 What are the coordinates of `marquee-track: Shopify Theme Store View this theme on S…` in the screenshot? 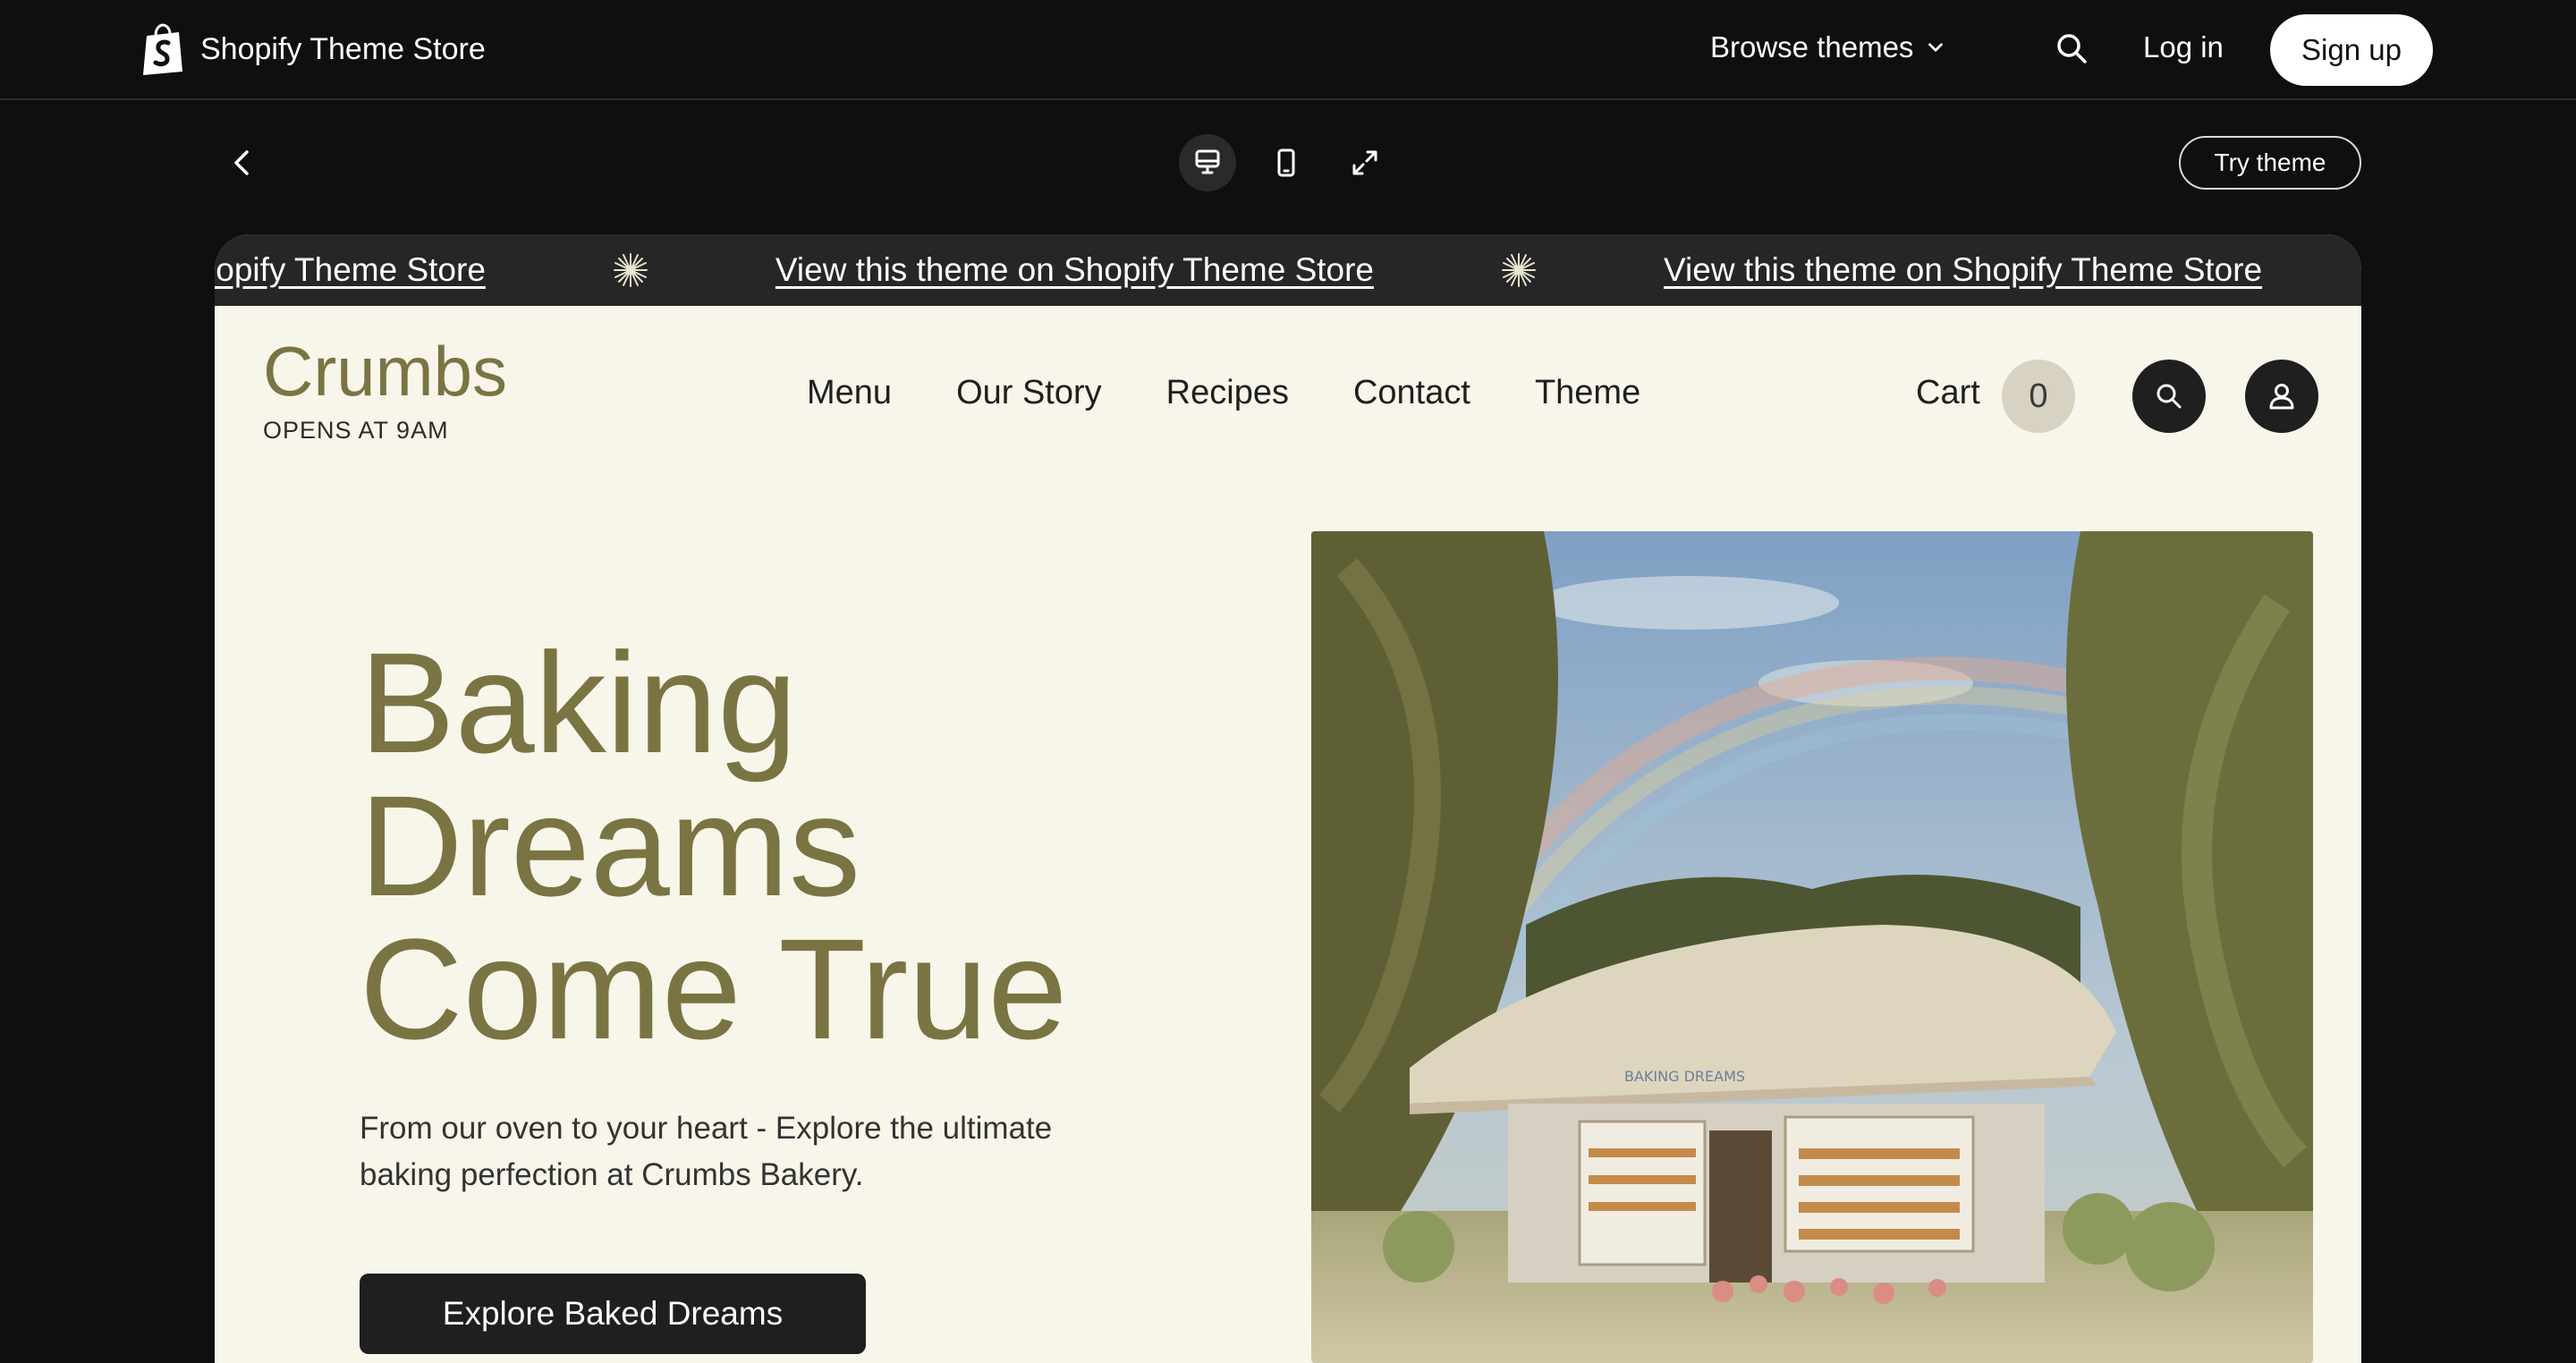 It's located at (1238, 270).